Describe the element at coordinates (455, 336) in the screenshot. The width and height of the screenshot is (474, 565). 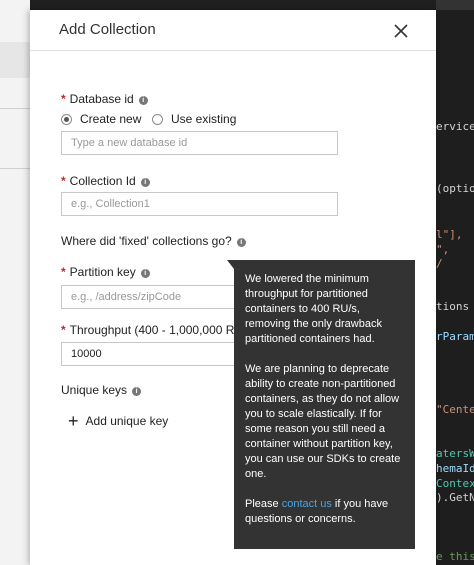
I see `code-line: rParam` at that location.